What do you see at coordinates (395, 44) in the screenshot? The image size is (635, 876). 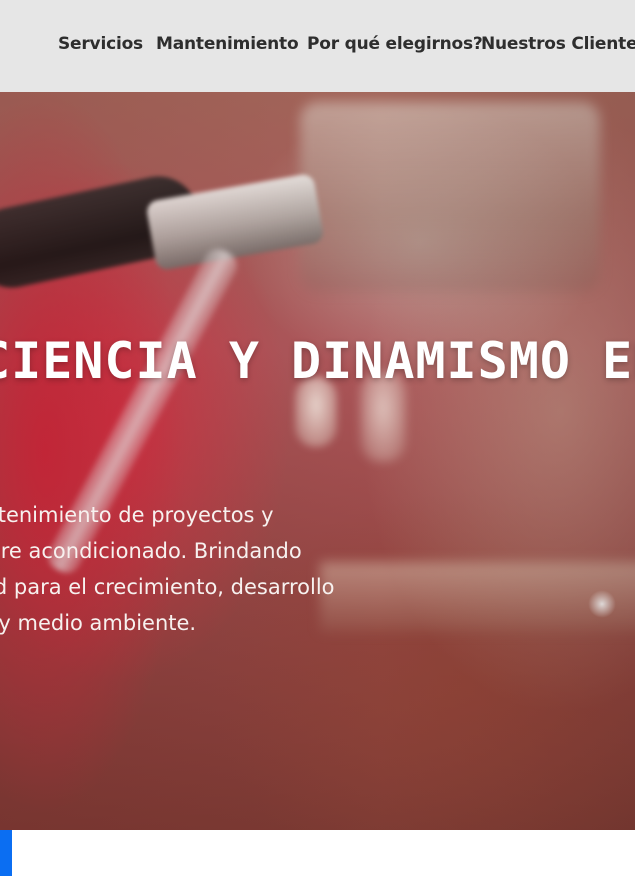 I see `nav-link-por-que-elegirnos: Por qué elegirnos?` at bounding box center [395, 44].